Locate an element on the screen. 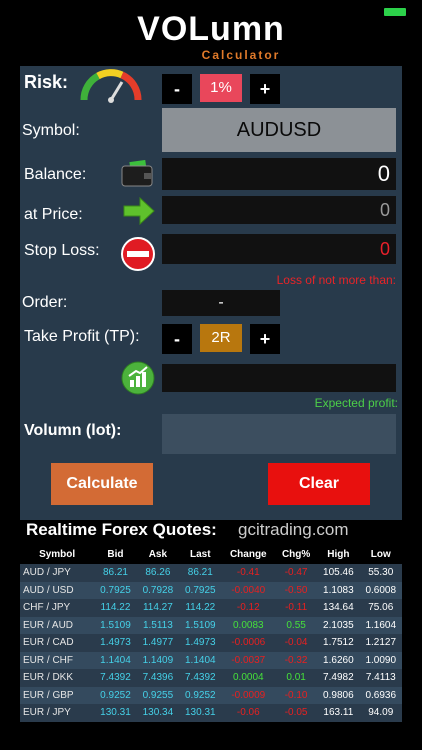  quote-cell-last: 86.21 is located at coordinates (200, 573).